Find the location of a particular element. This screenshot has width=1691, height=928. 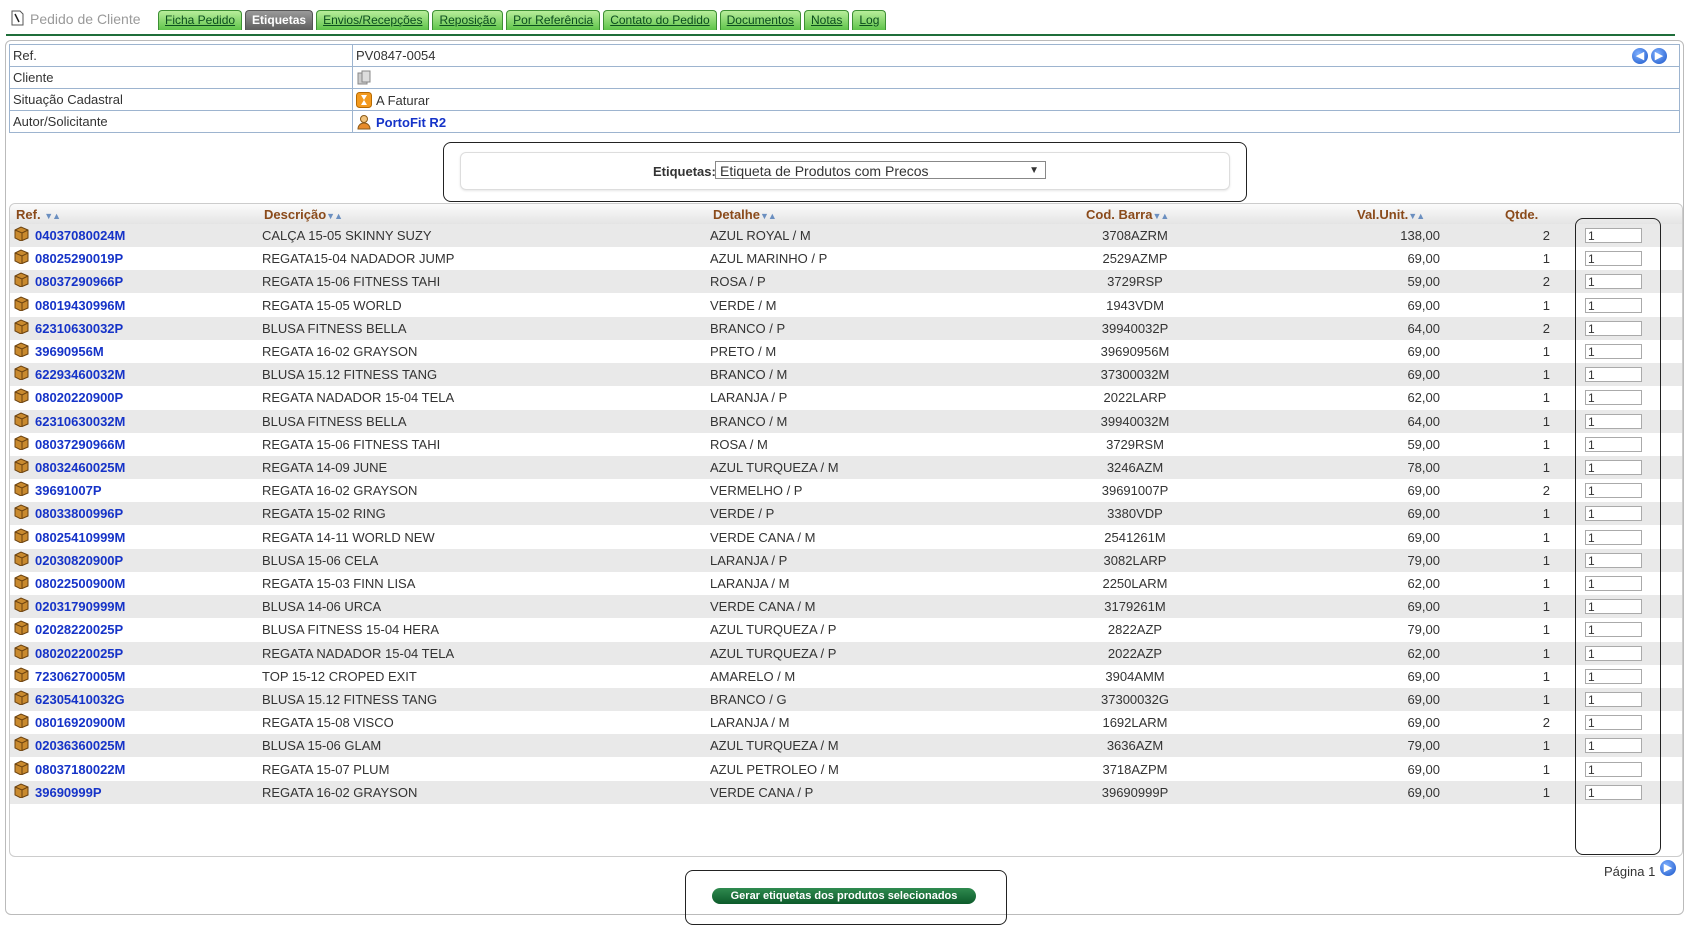

product-ref: 08020220900P is located at coordinates (79, 397).